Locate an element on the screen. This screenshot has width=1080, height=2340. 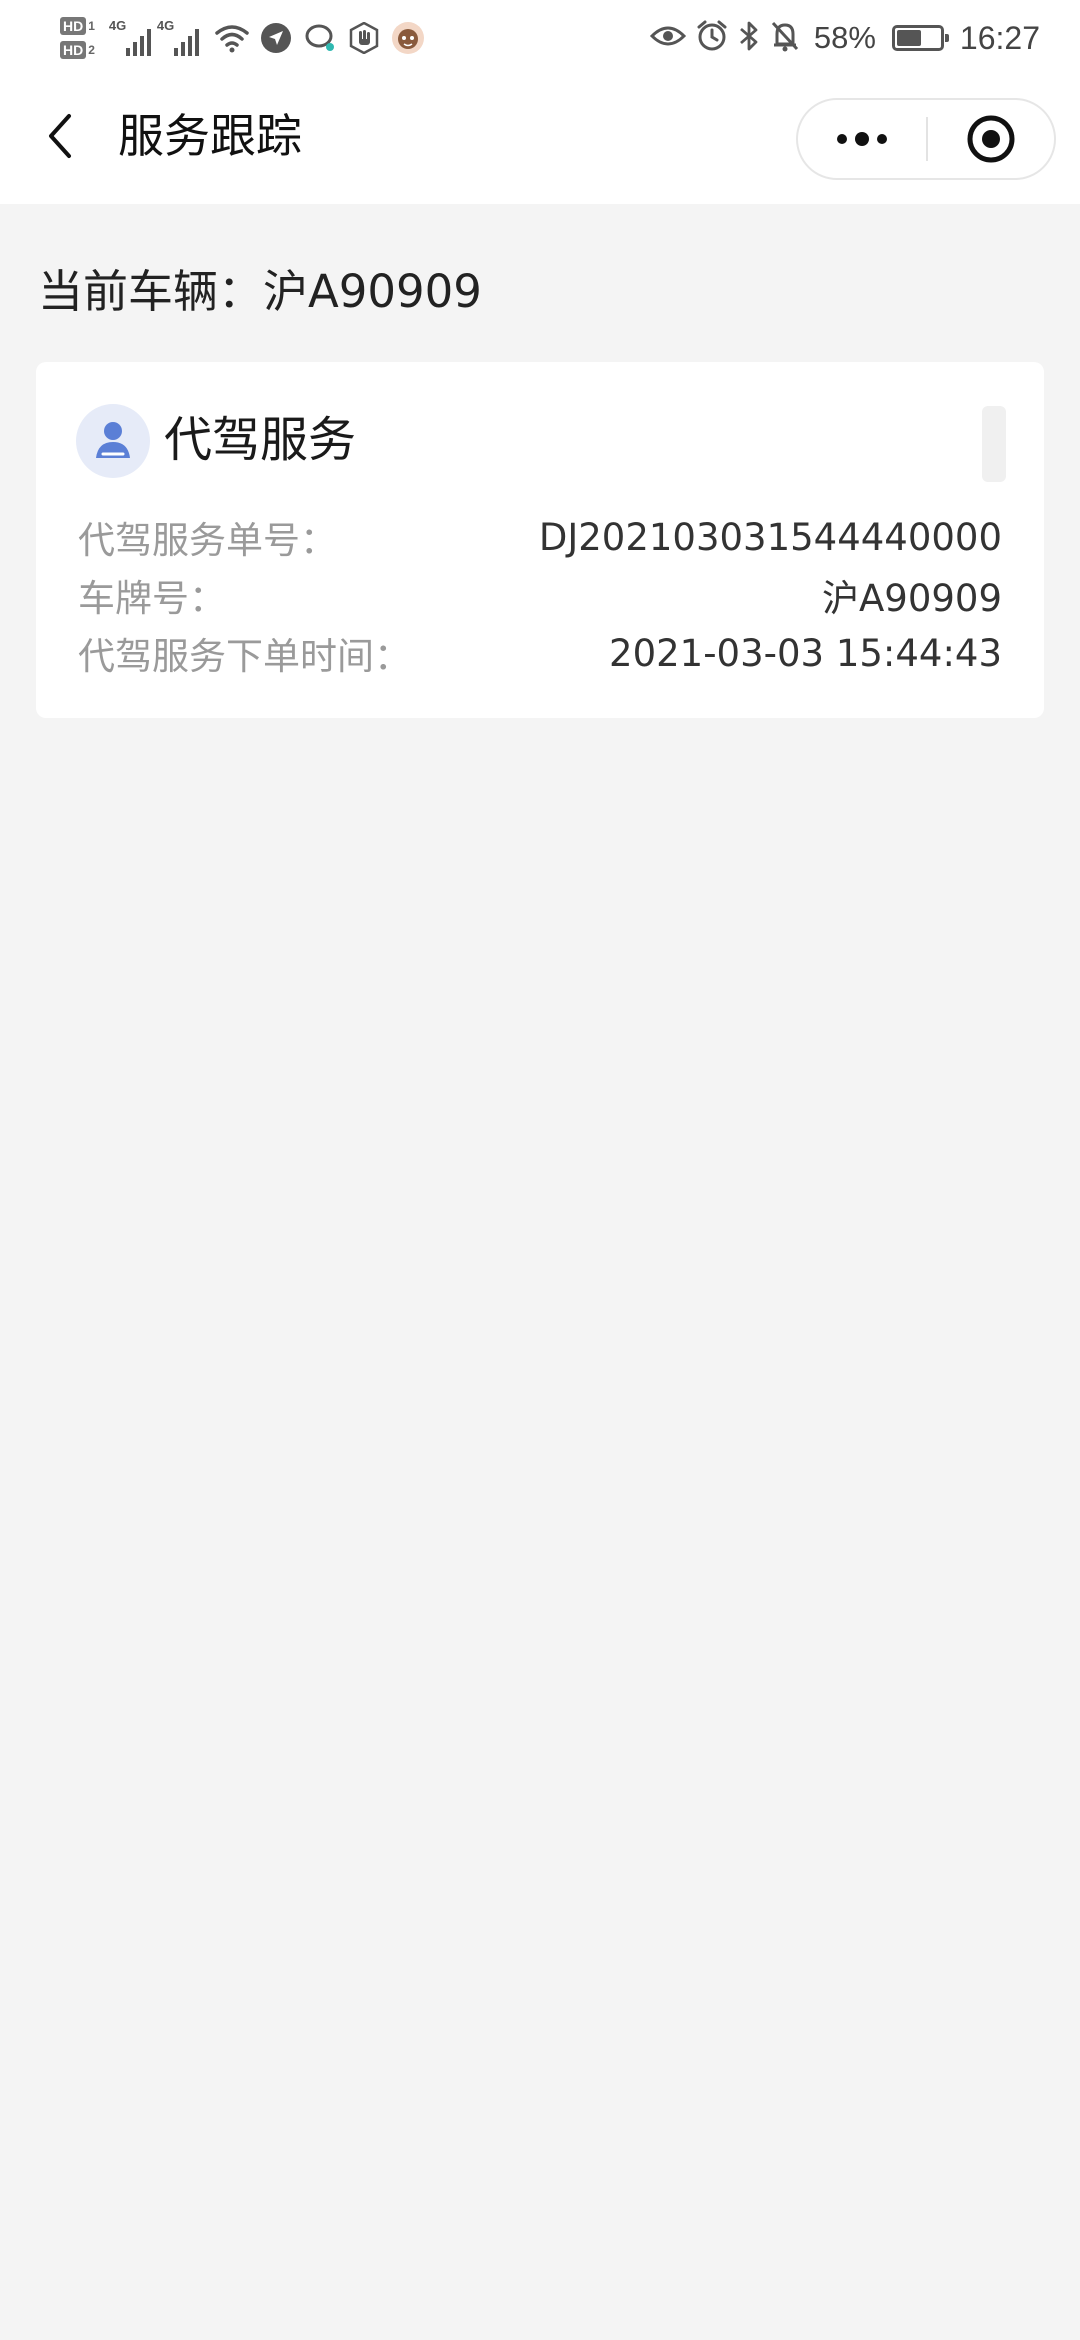
row-label: 车牌号： is located at coordinates (152, 598).